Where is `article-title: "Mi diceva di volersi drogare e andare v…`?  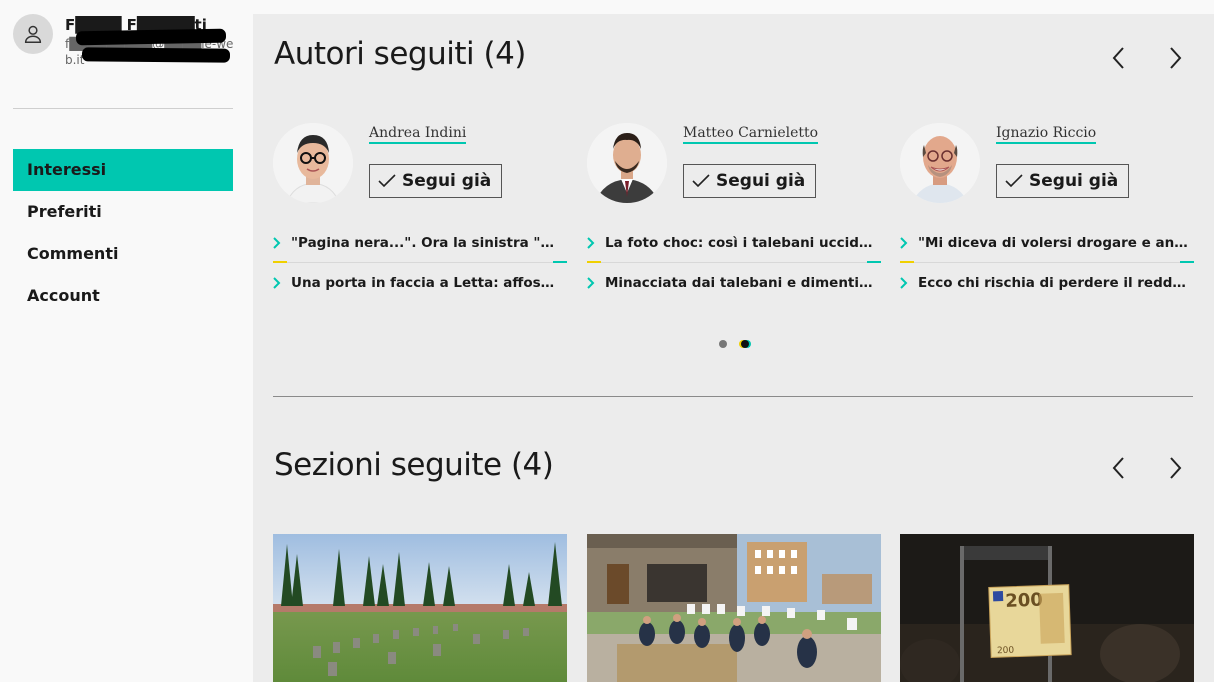 article-title: "Mi diceva di volersi drogare e andare v… is located at coordinates (1053, 243).